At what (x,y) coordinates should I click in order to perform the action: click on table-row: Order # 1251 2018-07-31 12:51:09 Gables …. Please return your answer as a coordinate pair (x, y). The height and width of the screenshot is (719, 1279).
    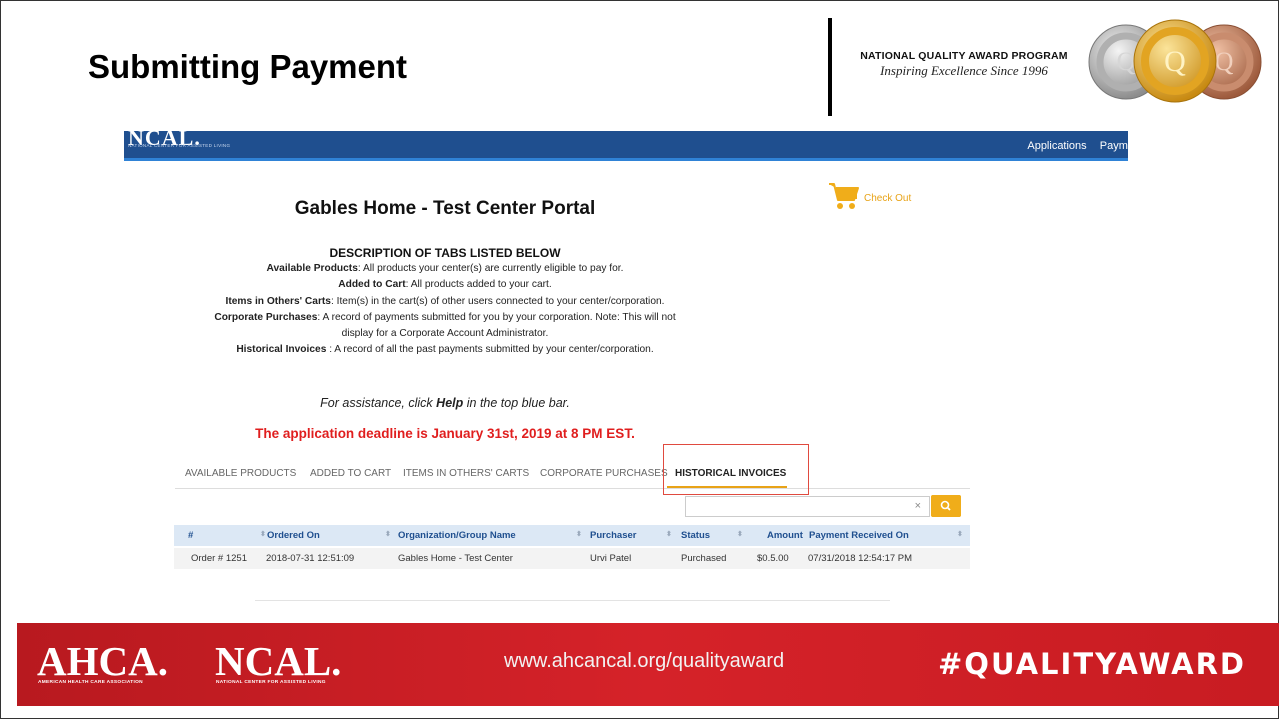
    Looking at the image, I should click on (572, 558).